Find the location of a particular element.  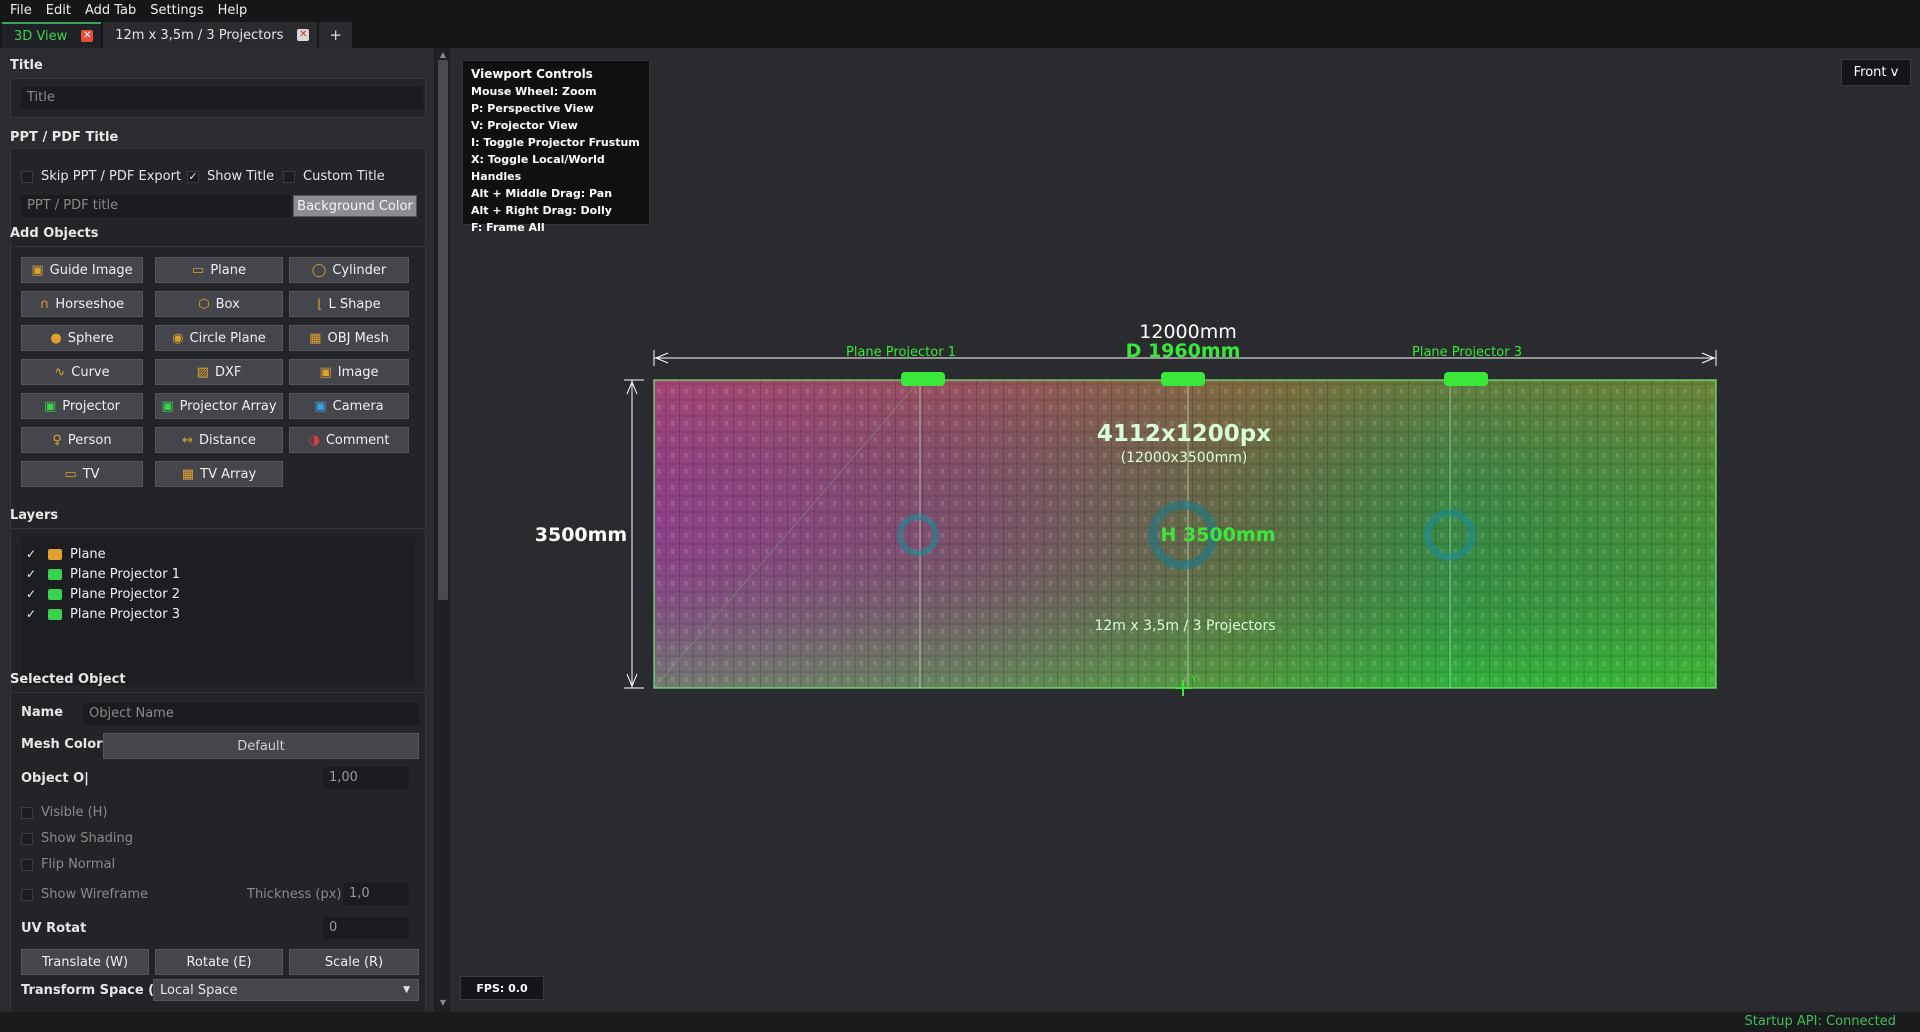

view-dropdown: Front v is located at coordinates (1876, 72).